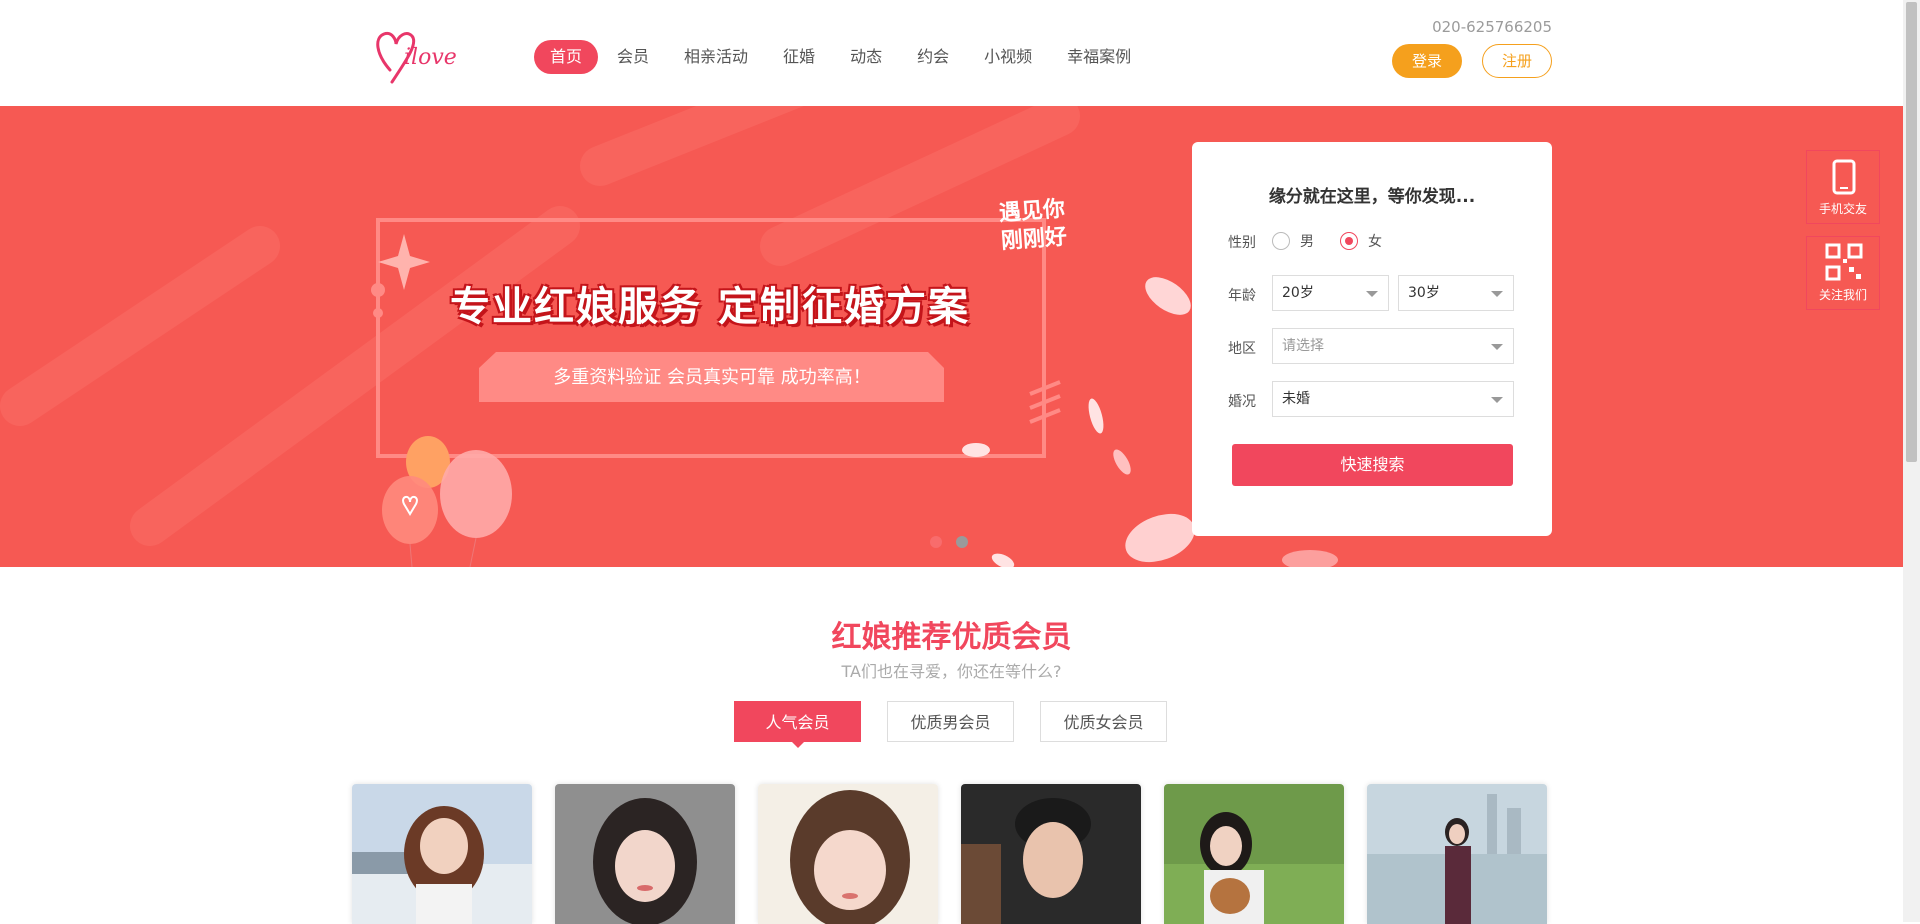 The width and height of the screenshot is (1920, 924). What do you see at coordinates (1242, 349) in the screenshot?
I see `region-label: 地区` at bounding box center [1242, 349].